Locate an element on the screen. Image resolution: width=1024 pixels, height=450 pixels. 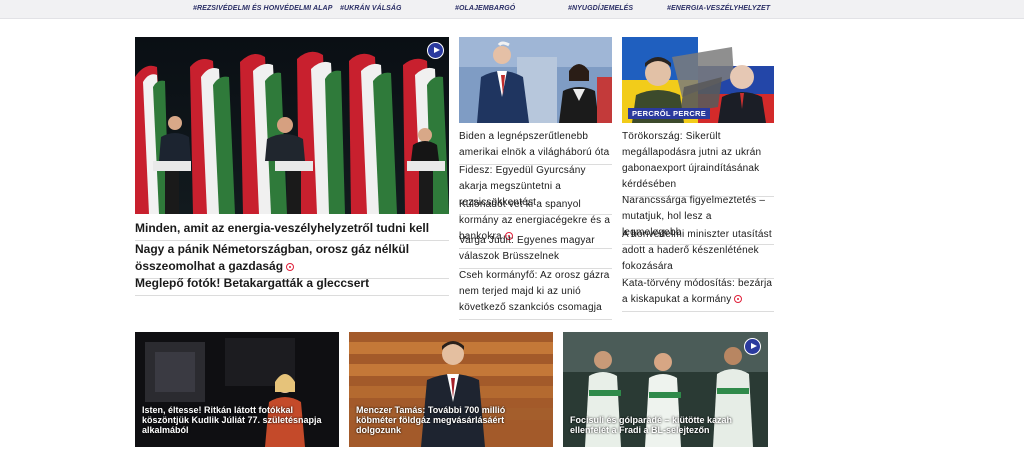
lead-article-image is located at coordinates (292, 125).